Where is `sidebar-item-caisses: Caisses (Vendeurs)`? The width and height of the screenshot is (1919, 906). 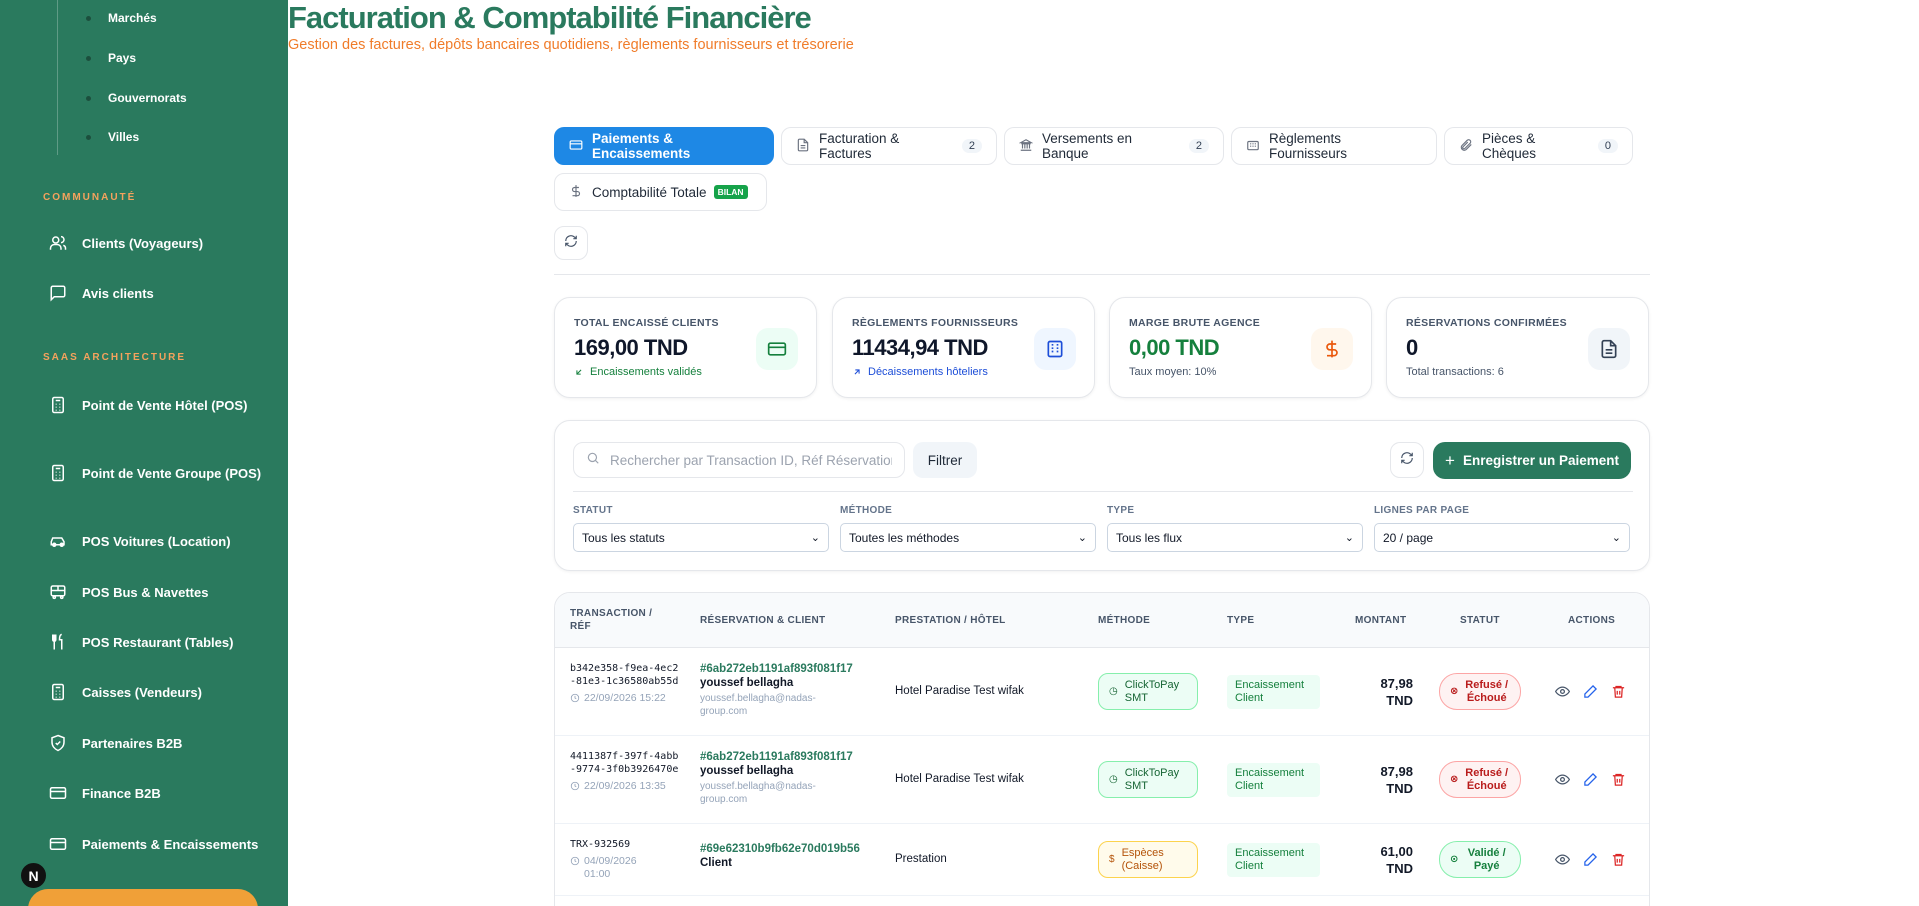
sidebar-item-caisses: Caisses (Vendeurs) is located at coordinates (163, 692).